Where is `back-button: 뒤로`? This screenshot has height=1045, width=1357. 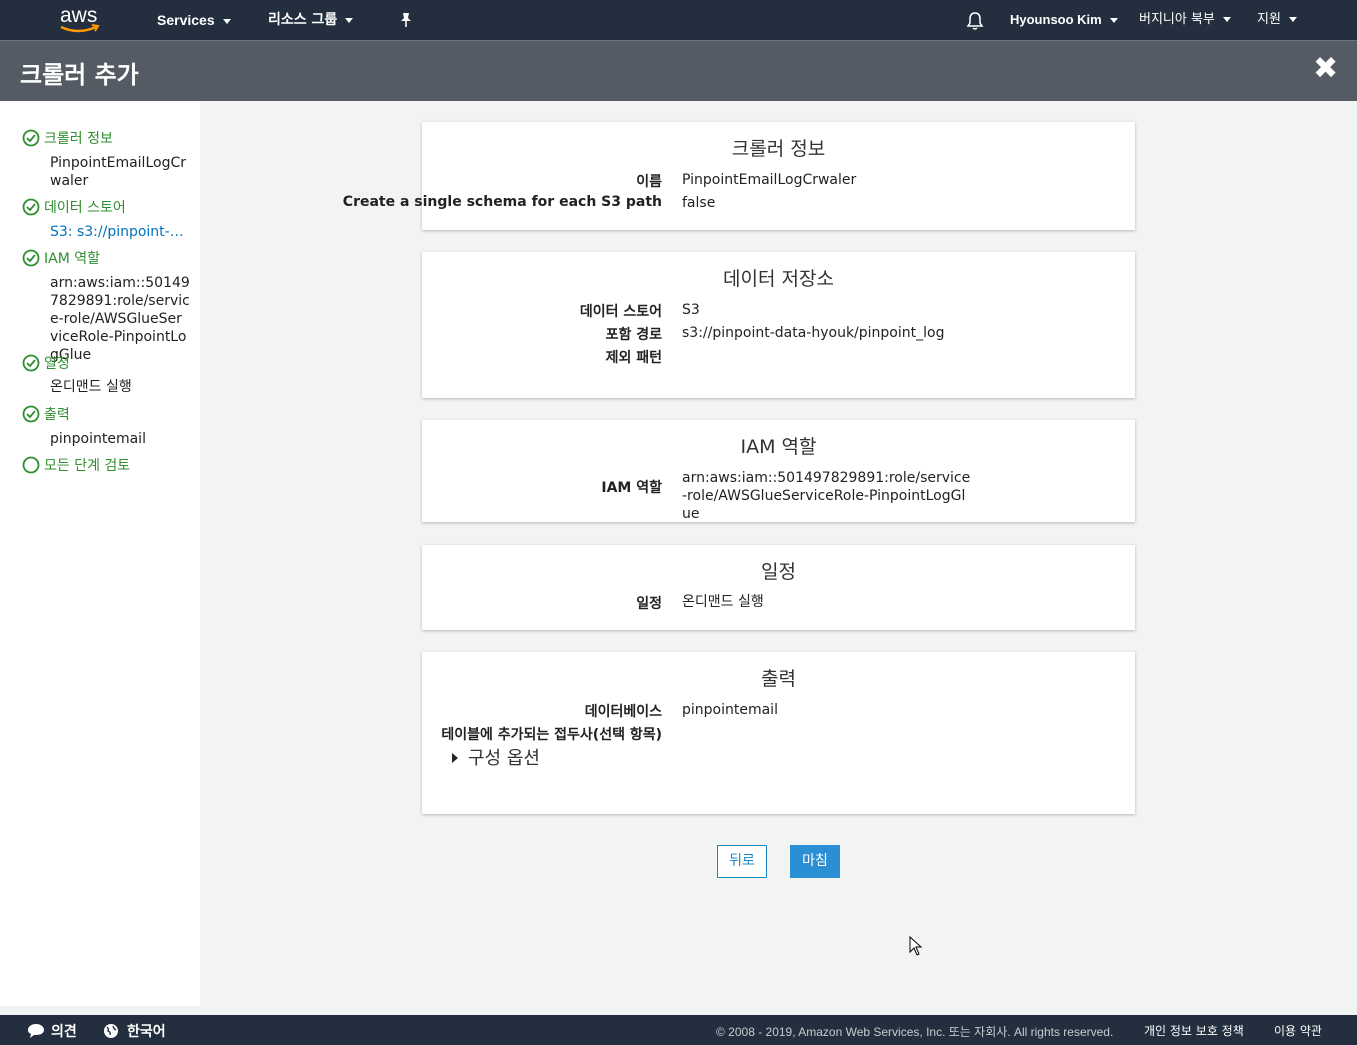
back-button: 뒤로 is located at coordinates (742, 861).